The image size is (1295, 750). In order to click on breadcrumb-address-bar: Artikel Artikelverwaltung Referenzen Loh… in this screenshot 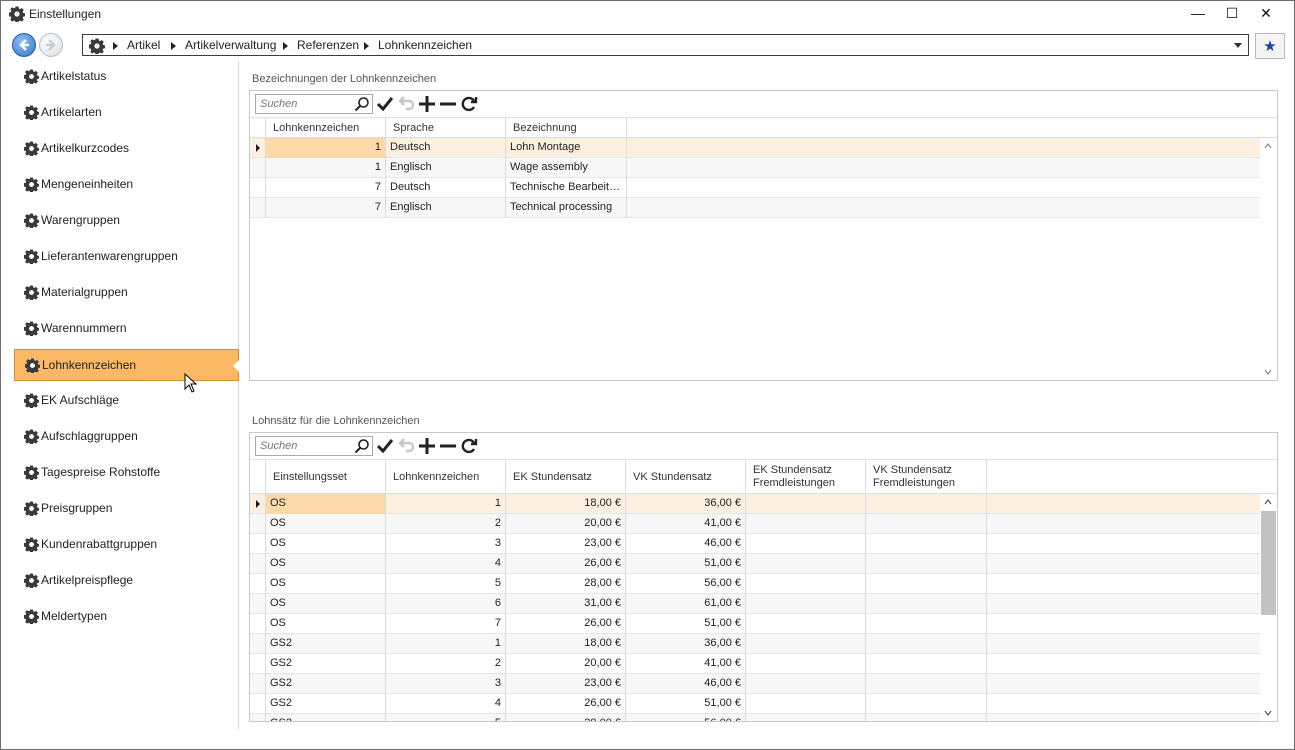, I will do `click(665, 45)`.